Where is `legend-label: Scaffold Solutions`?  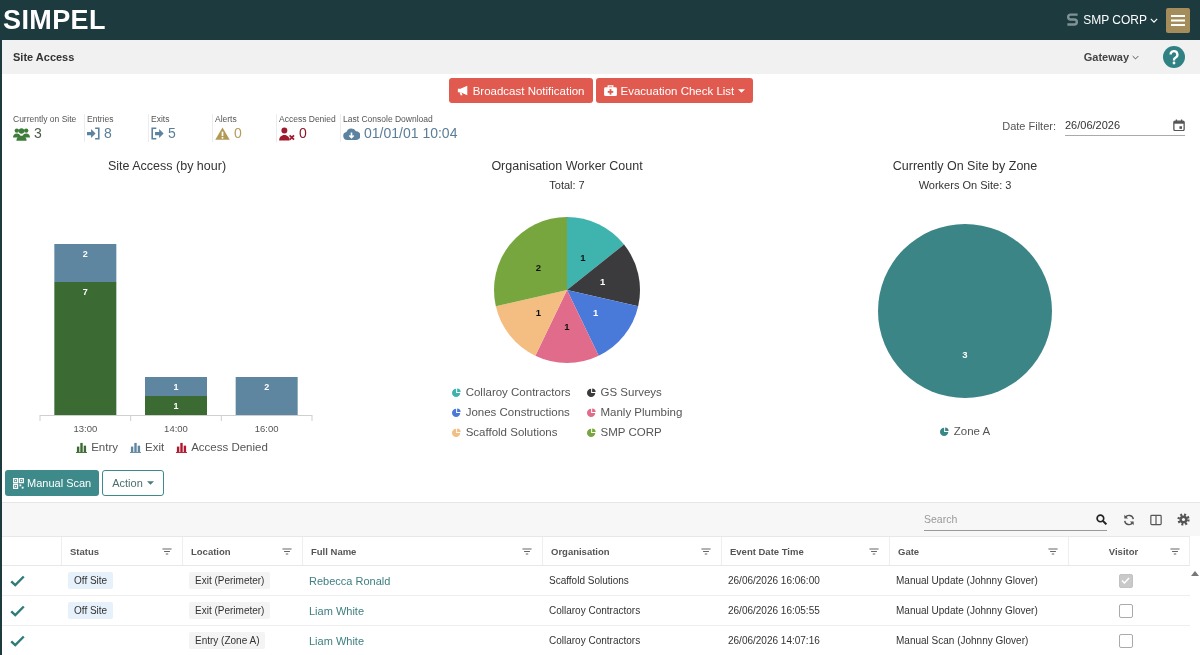
legend-label: Scaffold Solutions is located at coordinates (511, 432).